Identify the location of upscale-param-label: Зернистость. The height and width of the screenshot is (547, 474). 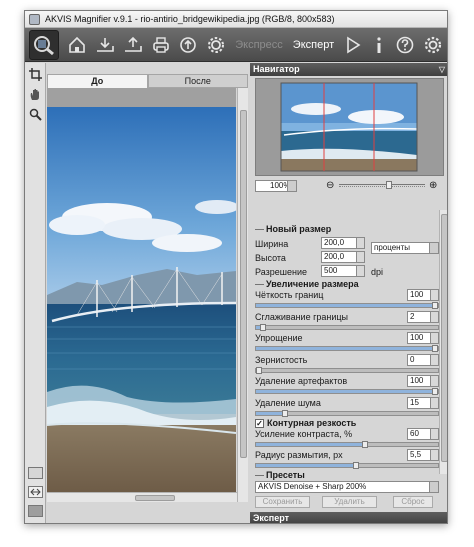
(281, 359).